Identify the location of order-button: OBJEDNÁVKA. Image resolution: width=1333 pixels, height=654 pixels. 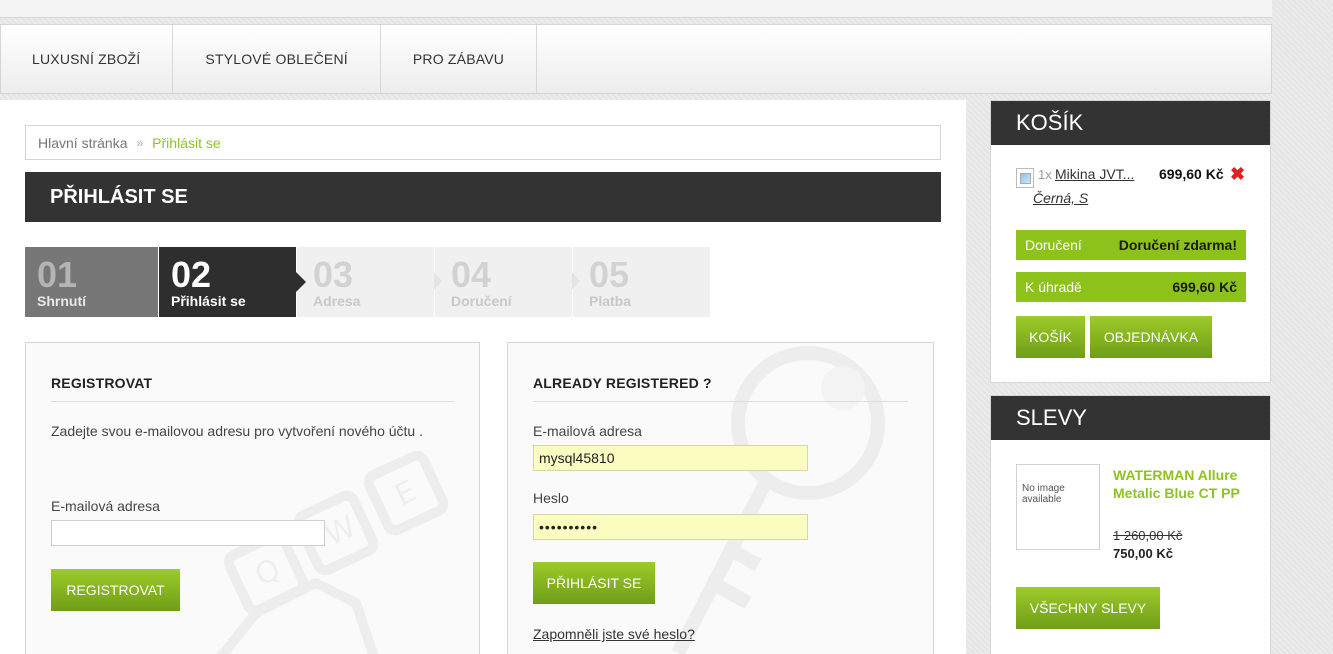
(1151, 337).